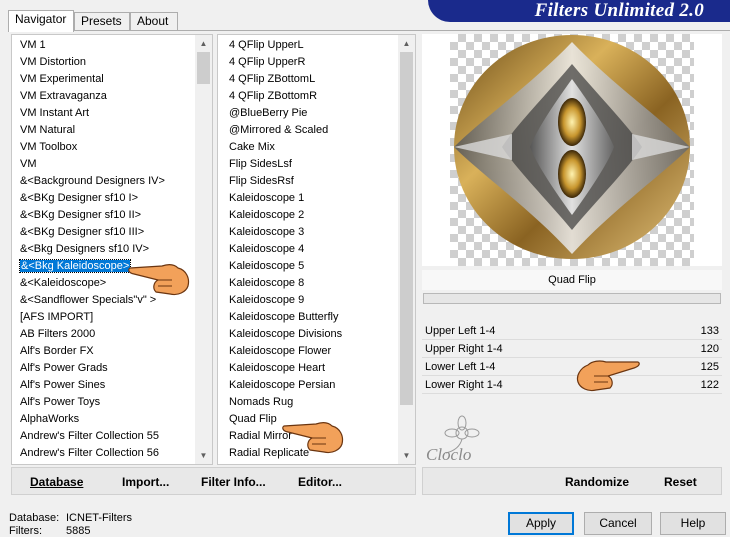 This screenshot has height=537, width=730. What do you see at coordinates (75, 266) in the screenshot?
I see `category-item-label: &<Bkg Kaleidoscope>` at bounding box center [75, 266].